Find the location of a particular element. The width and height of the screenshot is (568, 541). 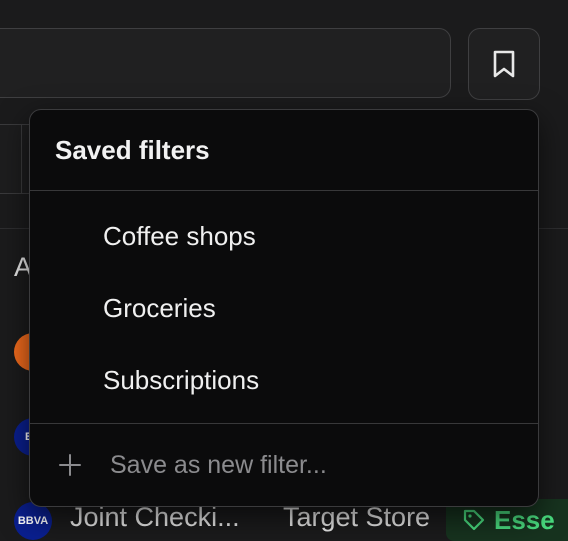

tag-icon is located at coordinates (474, 520).